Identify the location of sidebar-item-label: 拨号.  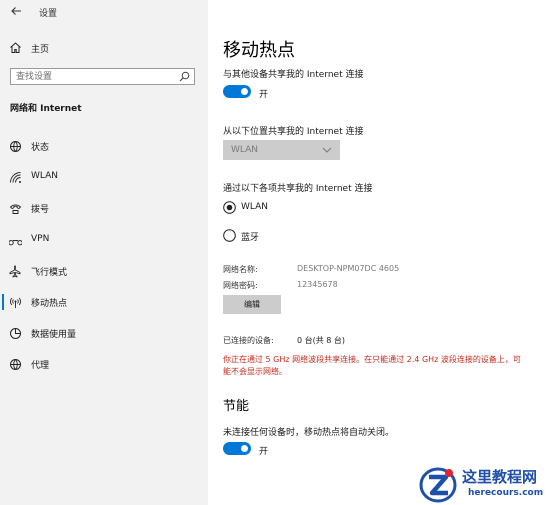
(40, 210).